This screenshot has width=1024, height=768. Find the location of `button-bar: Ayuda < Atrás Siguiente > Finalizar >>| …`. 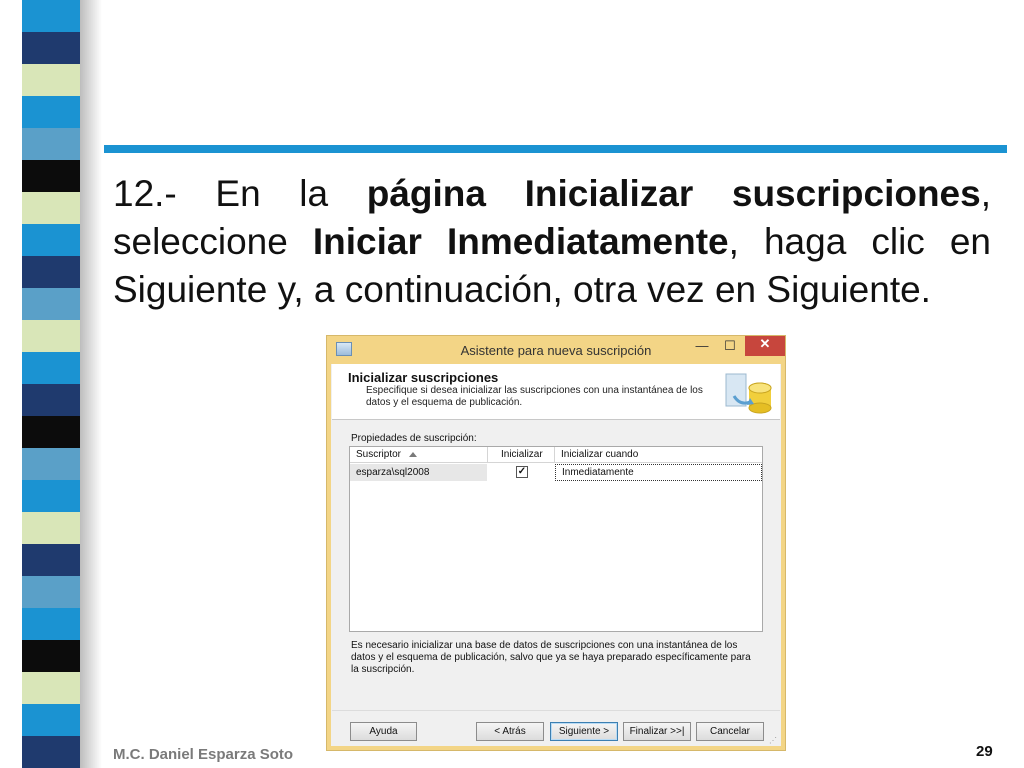

button-bar: Ayuda < Atrás Siguiente > Finalizar >>| … is located at coordinates (556, 725).